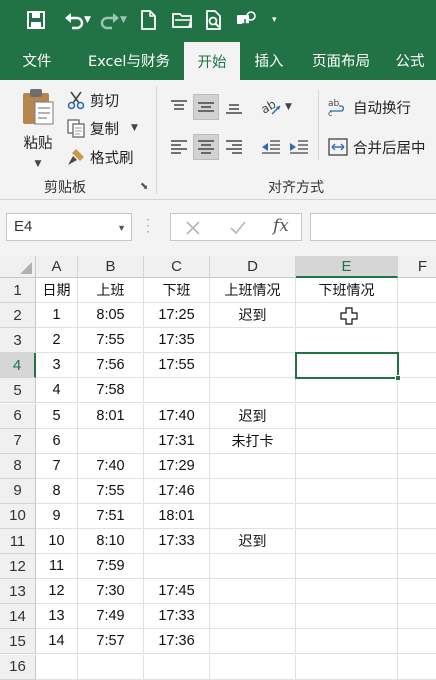 This screenshot has height=680, width=436. What do you see at coordinates (57, 366) in the screenshot?
I see `cell-a4: 3` at bounding box center [57, 366].